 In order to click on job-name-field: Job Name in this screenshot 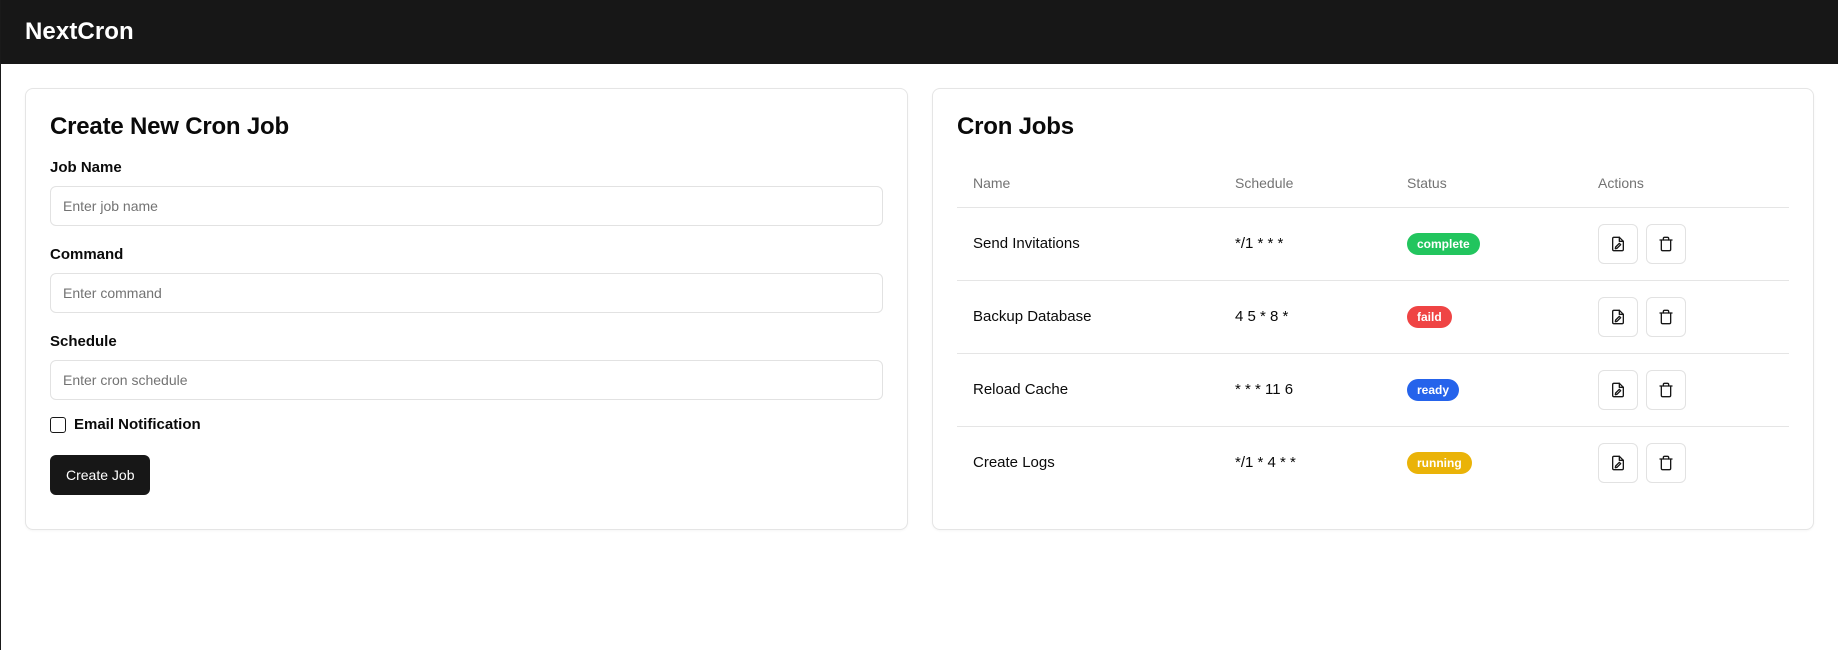, I will do `click(466, 192)`.